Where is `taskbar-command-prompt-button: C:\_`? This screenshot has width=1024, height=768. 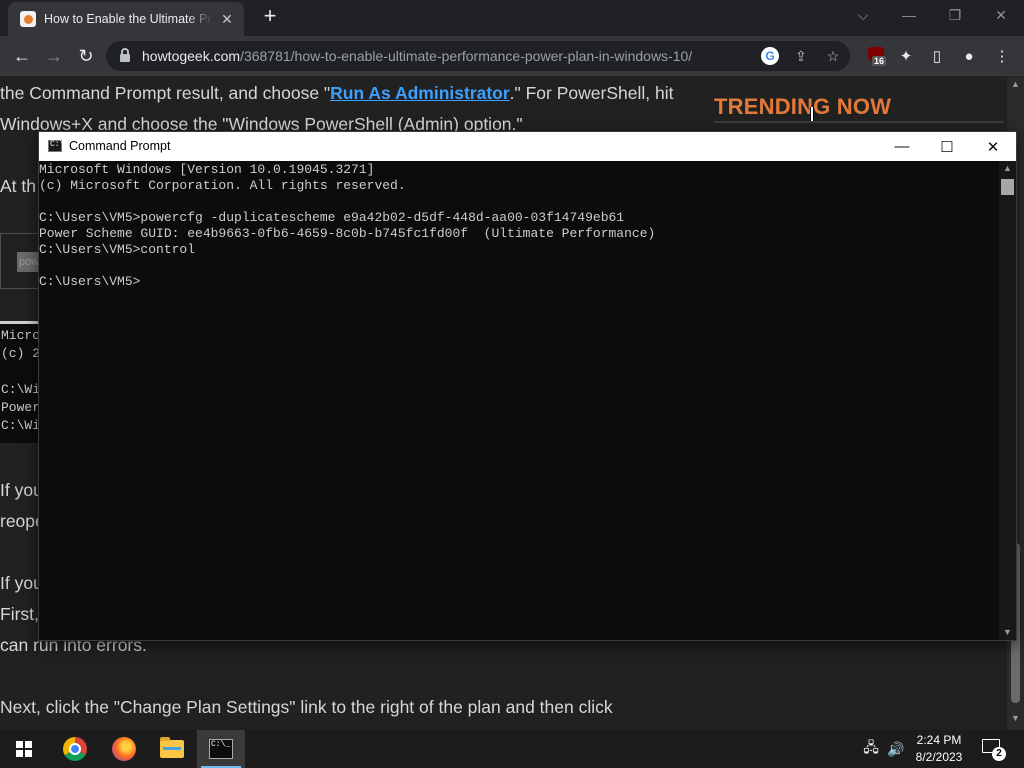 taskbar-command-prompt-button: C:\_ is located at coordinates (221, 749).